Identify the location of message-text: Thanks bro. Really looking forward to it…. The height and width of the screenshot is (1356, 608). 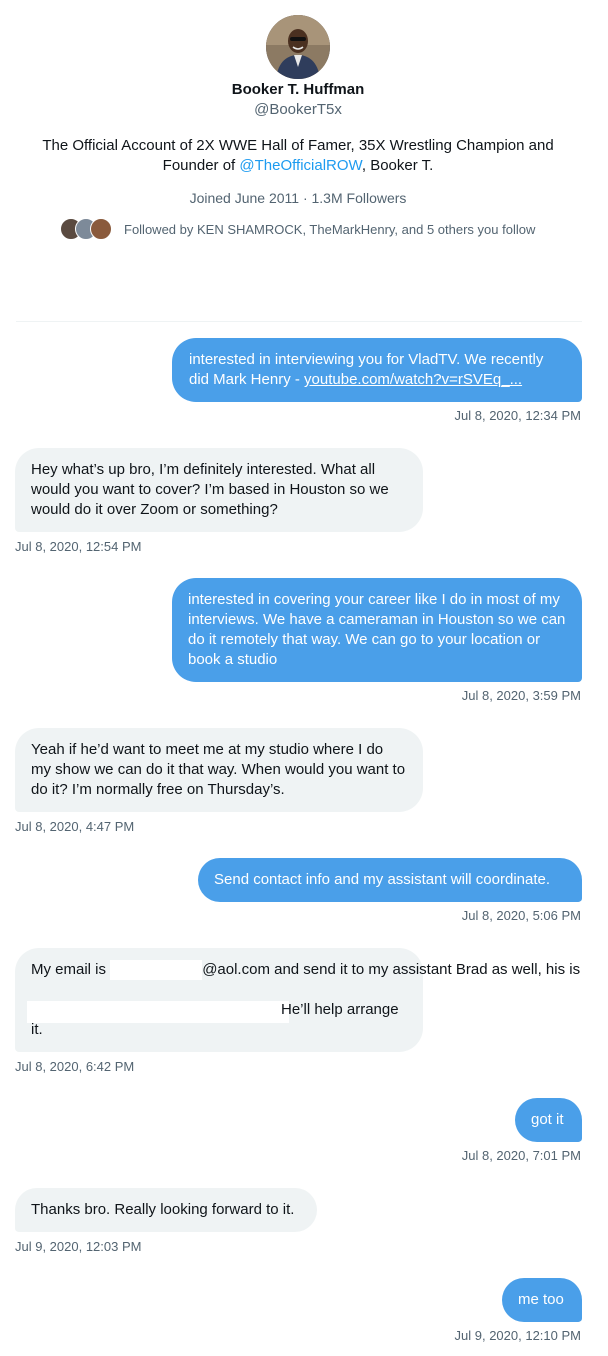
(163, 1209).